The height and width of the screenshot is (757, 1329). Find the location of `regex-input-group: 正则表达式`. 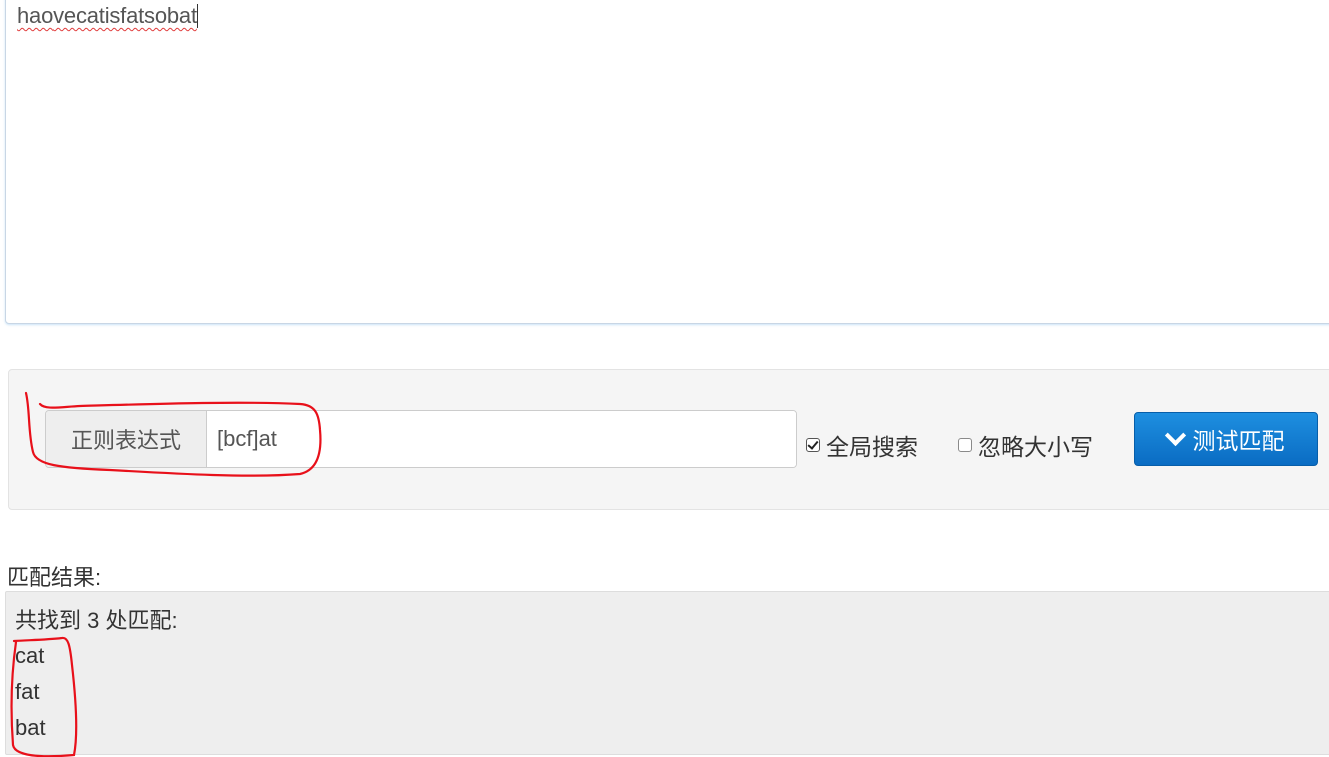

regex-input-group: 正则表达式 is located at coordinates (421, 439).